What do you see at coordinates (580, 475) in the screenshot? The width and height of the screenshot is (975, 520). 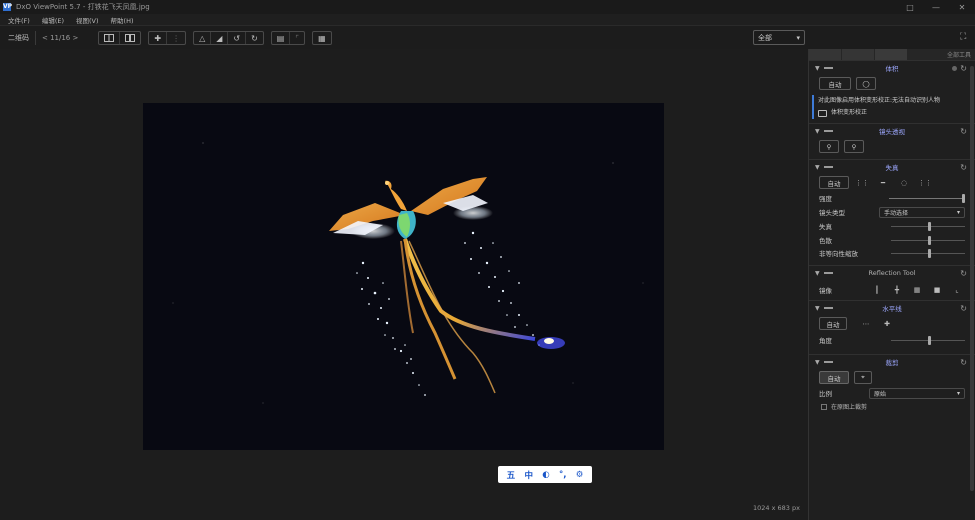 I see `ime-settings-icon: ⚙` at bounding box center [580, 475].